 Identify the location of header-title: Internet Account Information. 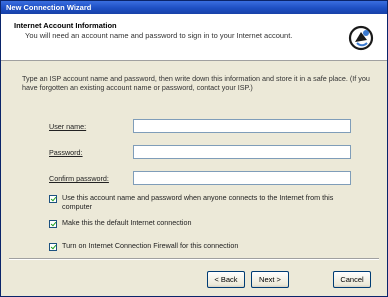
(65, 25).